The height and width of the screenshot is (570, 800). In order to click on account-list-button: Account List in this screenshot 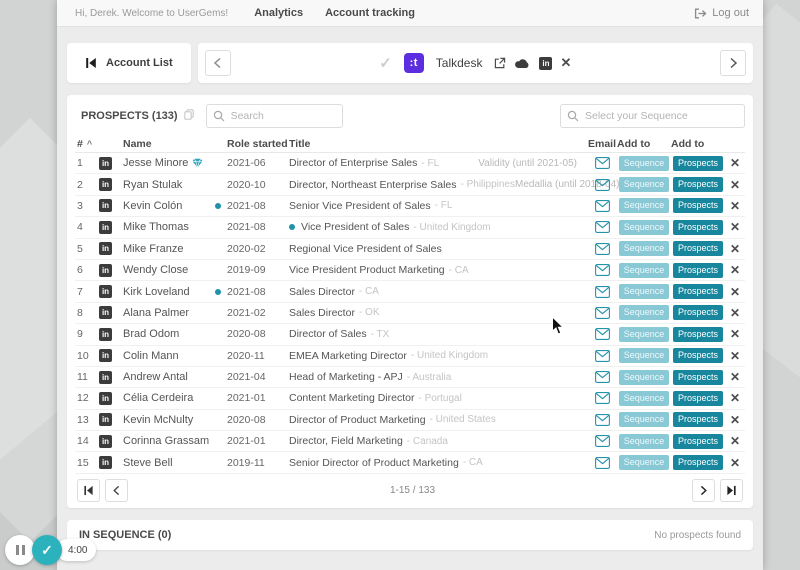, I will do `click(129, 63)`.